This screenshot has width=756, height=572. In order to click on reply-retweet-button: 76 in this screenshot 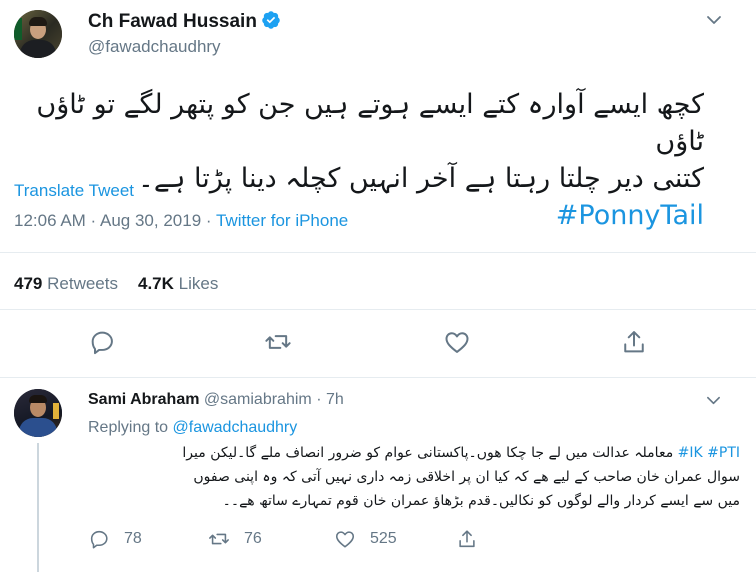, I will do `click(235, 539)`.